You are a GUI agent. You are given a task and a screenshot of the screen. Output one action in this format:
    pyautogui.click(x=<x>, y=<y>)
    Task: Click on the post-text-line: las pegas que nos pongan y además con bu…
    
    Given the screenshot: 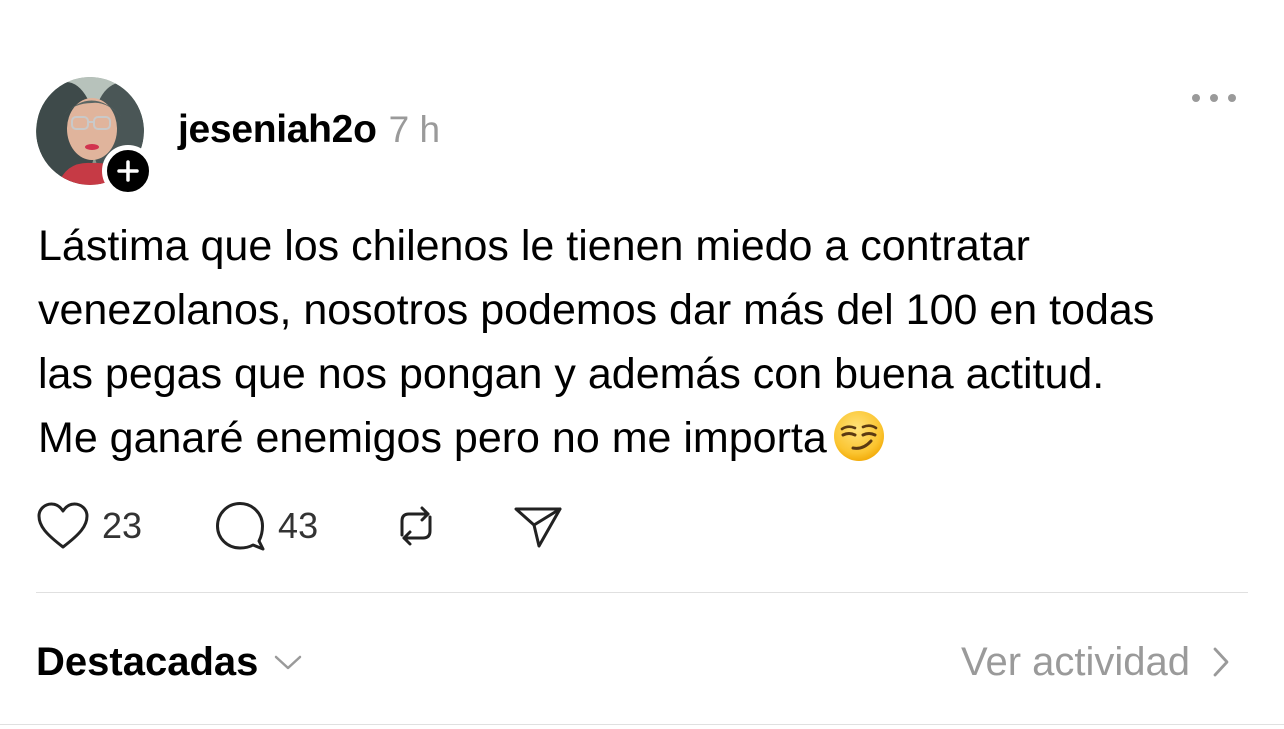 What is the action you would take?
    pyautogui.click(x=571, y=374)
    